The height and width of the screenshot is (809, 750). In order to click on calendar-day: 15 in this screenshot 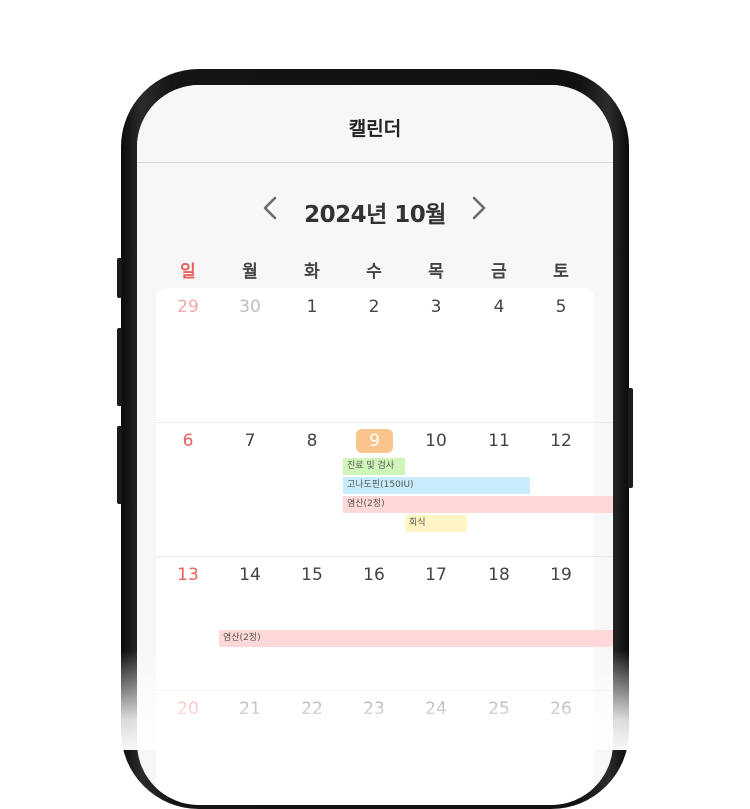, I will do `click(312, 575)`.